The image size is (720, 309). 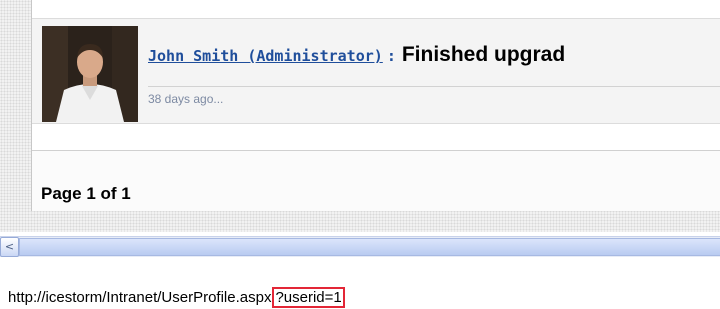 I want to click on scroll-thumb, so click(x=369, y=247).